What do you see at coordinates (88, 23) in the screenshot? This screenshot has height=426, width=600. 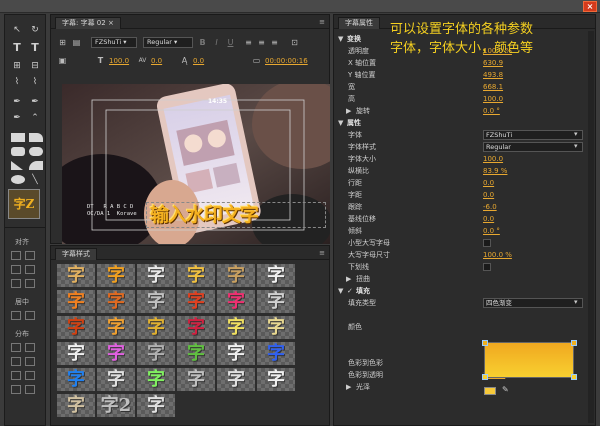 I see `tab-title-editor: 字幕: 字幕 02 ×` at bounding box center [88, 23].